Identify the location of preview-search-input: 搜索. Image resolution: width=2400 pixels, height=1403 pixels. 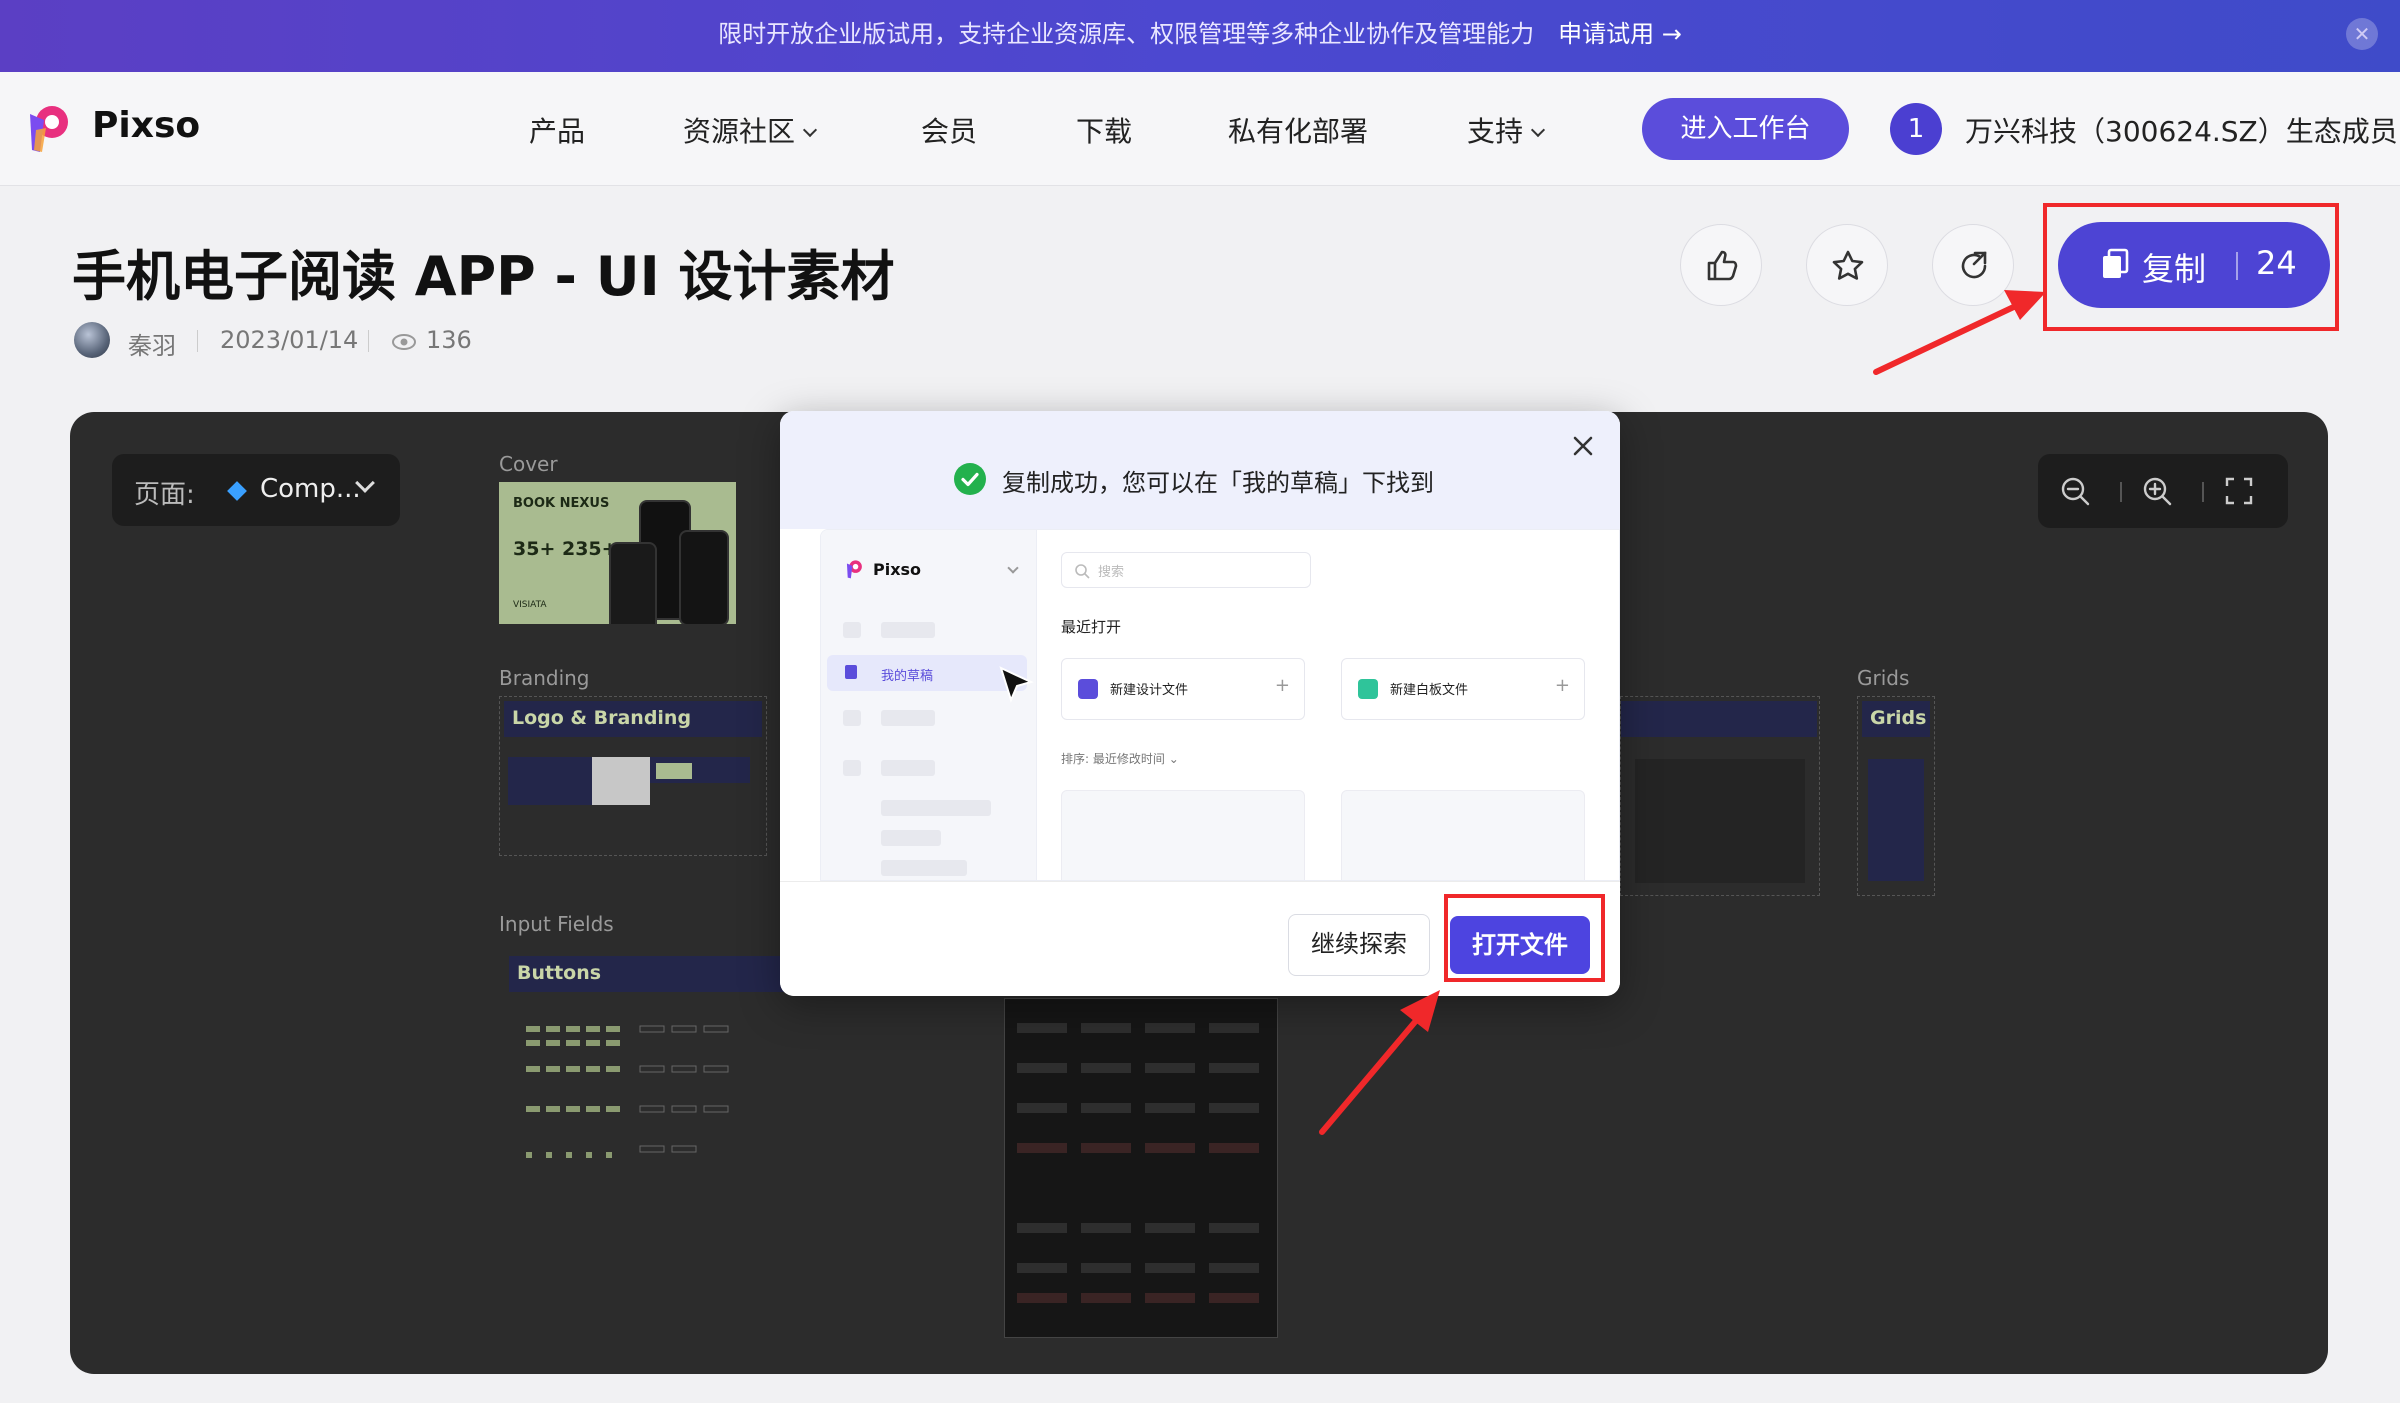
(1186, 570).